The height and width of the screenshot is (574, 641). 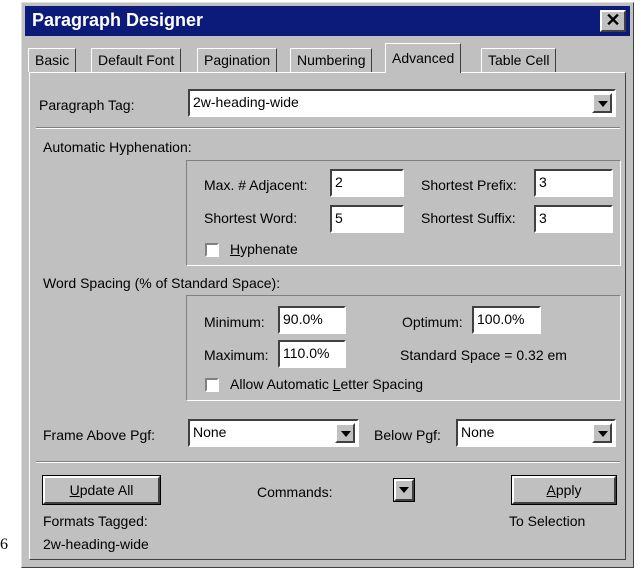 What do you see at coordinates (87, 105) in the screenshot?
I see `paragraph-tag-label: Paragraph Tag:` at bounding box center [87, 105].